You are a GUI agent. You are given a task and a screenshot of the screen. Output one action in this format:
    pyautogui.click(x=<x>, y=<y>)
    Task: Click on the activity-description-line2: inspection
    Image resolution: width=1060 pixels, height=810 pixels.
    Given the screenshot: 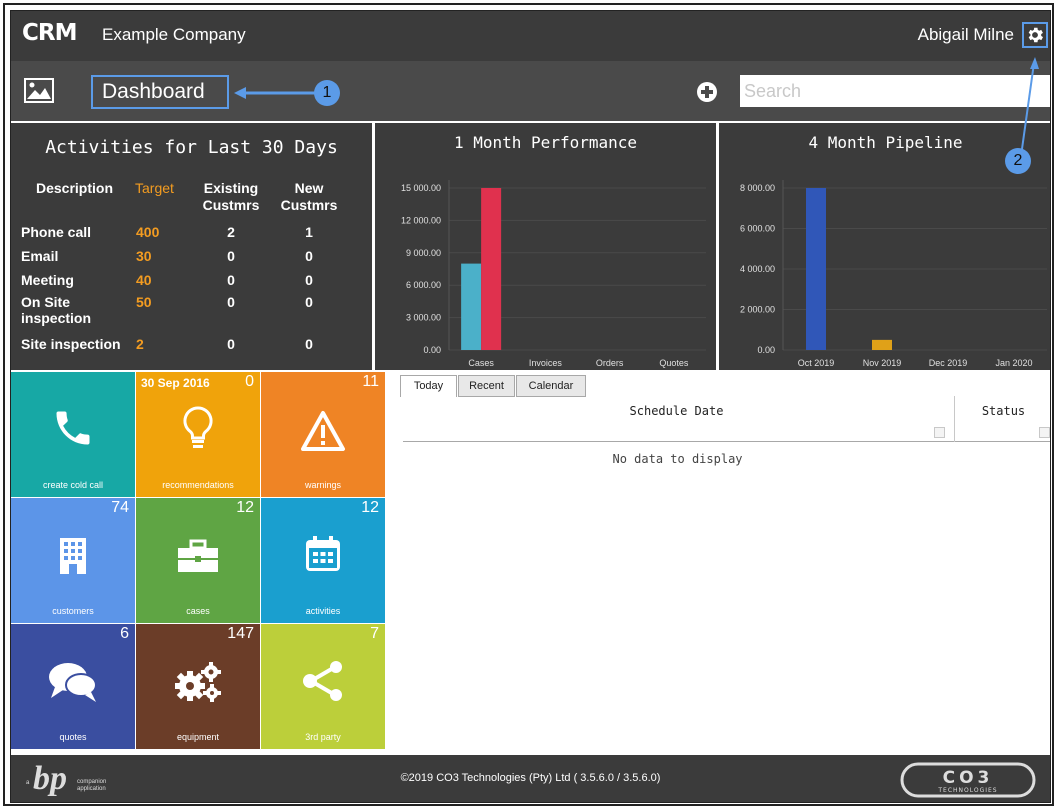 What is the action you would take?
    pyautogui.click(x=56, y=318)
    